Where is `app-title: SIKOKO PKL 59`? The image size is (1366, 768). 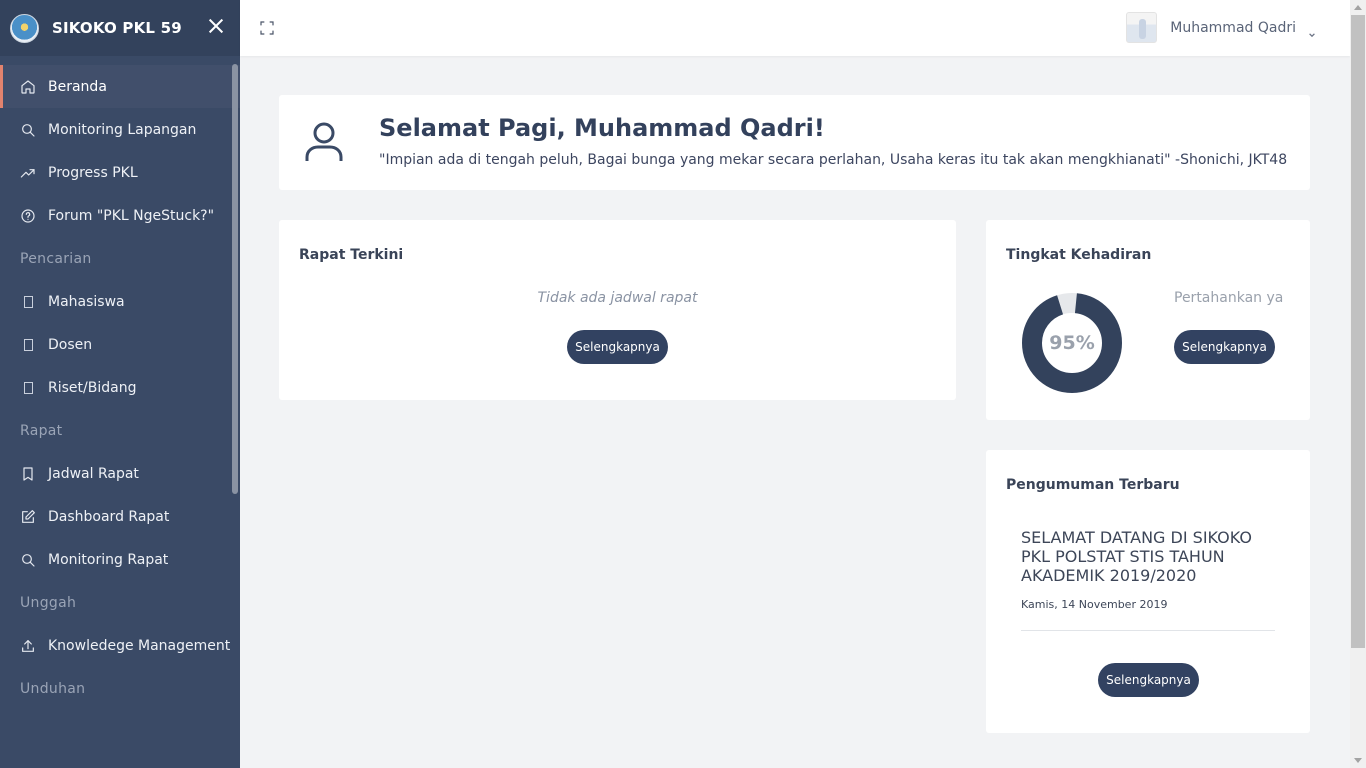
app-title: SIKOKO PKL 59 is located at coordinates (117, 28).